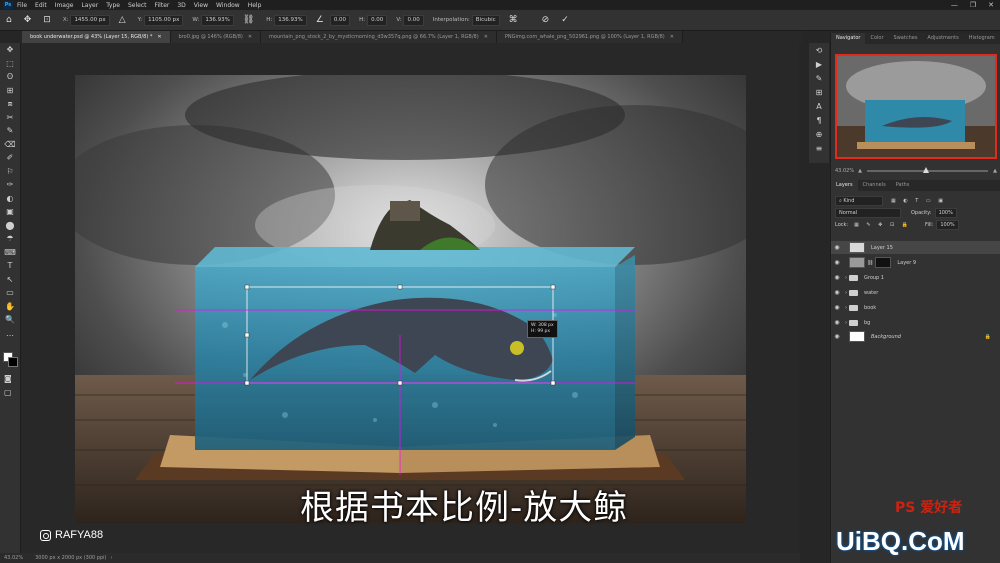 The image size is (1000, 563). What do you see at coordinates (870, 308) in the screenshot?
I see `layer-name: book` at bounding box center [870, 308].